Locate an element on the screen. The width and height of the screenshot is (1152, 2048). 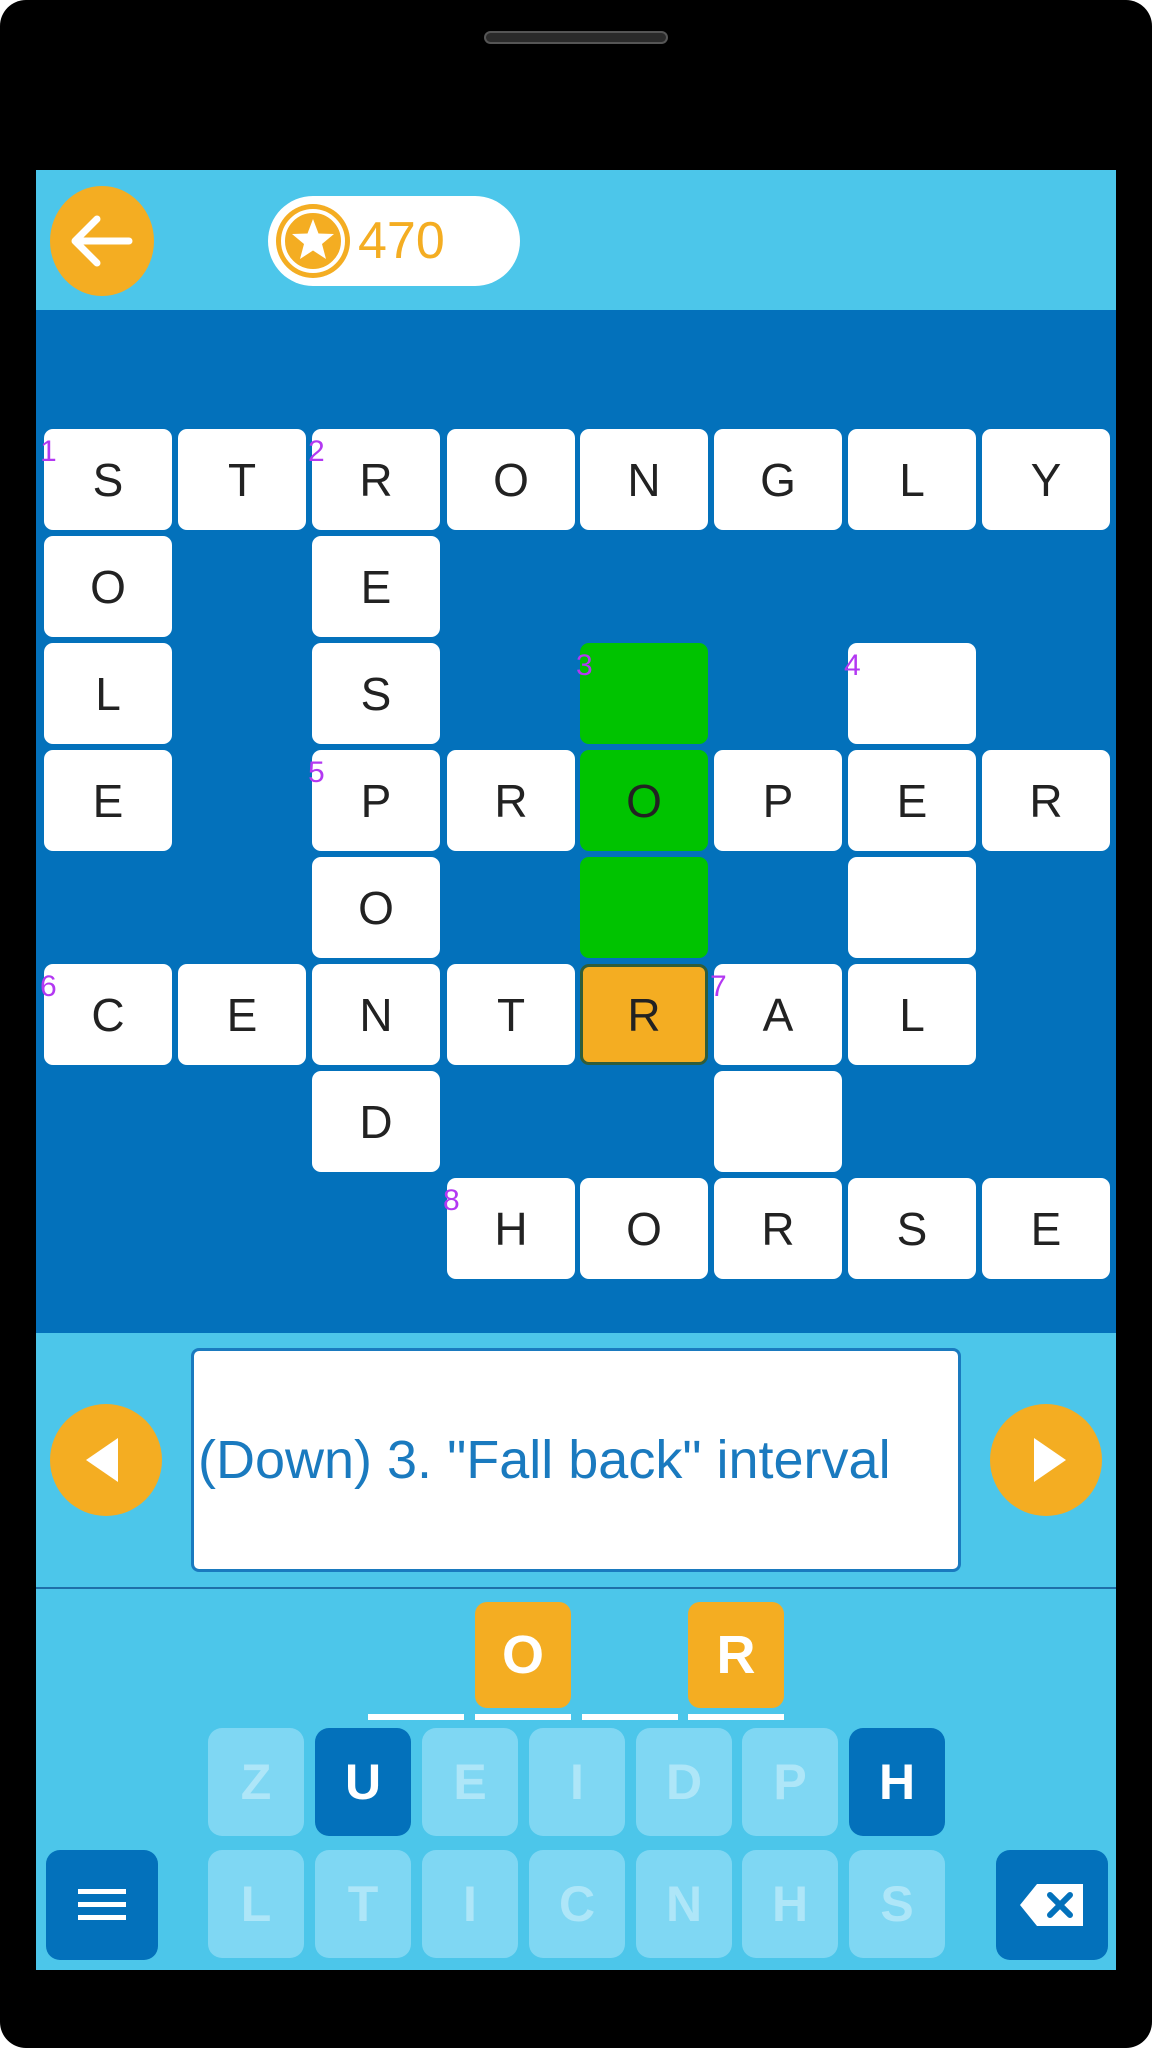
back-button is located at coordinates (102, 241).